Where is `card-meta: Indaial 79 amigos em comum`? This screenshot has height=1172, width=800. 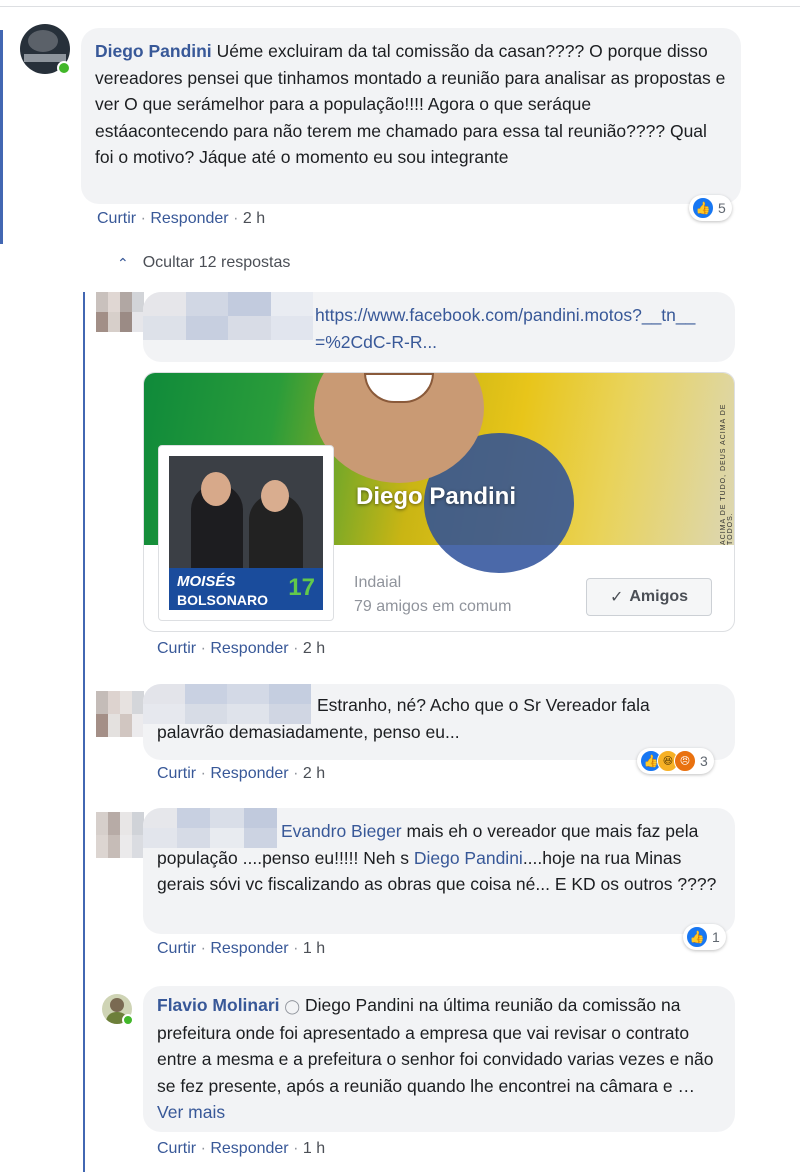
card-meta: Indaial 79 amigos em comum is located at coordinates (432, 595).